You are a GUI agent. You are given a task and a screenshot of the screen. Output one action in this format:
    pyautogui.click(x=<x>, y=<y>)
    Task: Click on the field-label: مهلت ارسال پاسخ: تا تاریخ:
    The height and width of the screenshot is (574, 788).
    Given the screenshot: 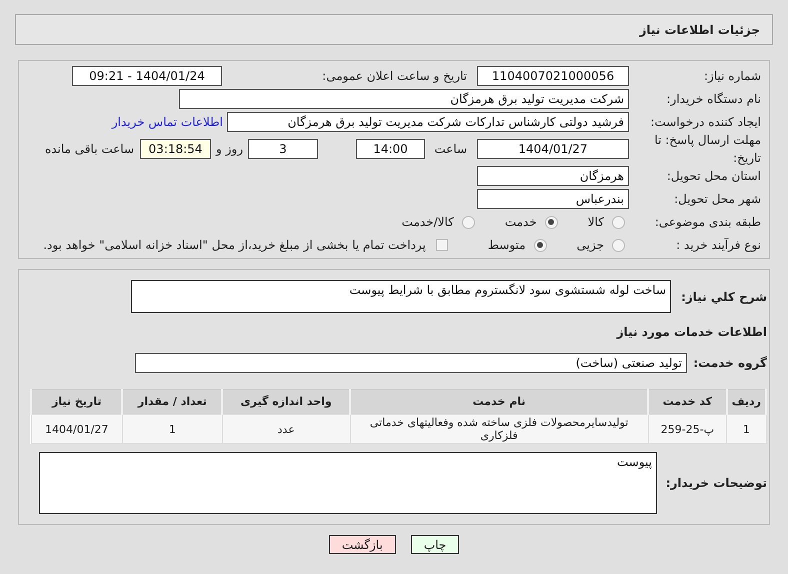 What is the action you would take?
    pyautogui.click(x=707, y=149)
    